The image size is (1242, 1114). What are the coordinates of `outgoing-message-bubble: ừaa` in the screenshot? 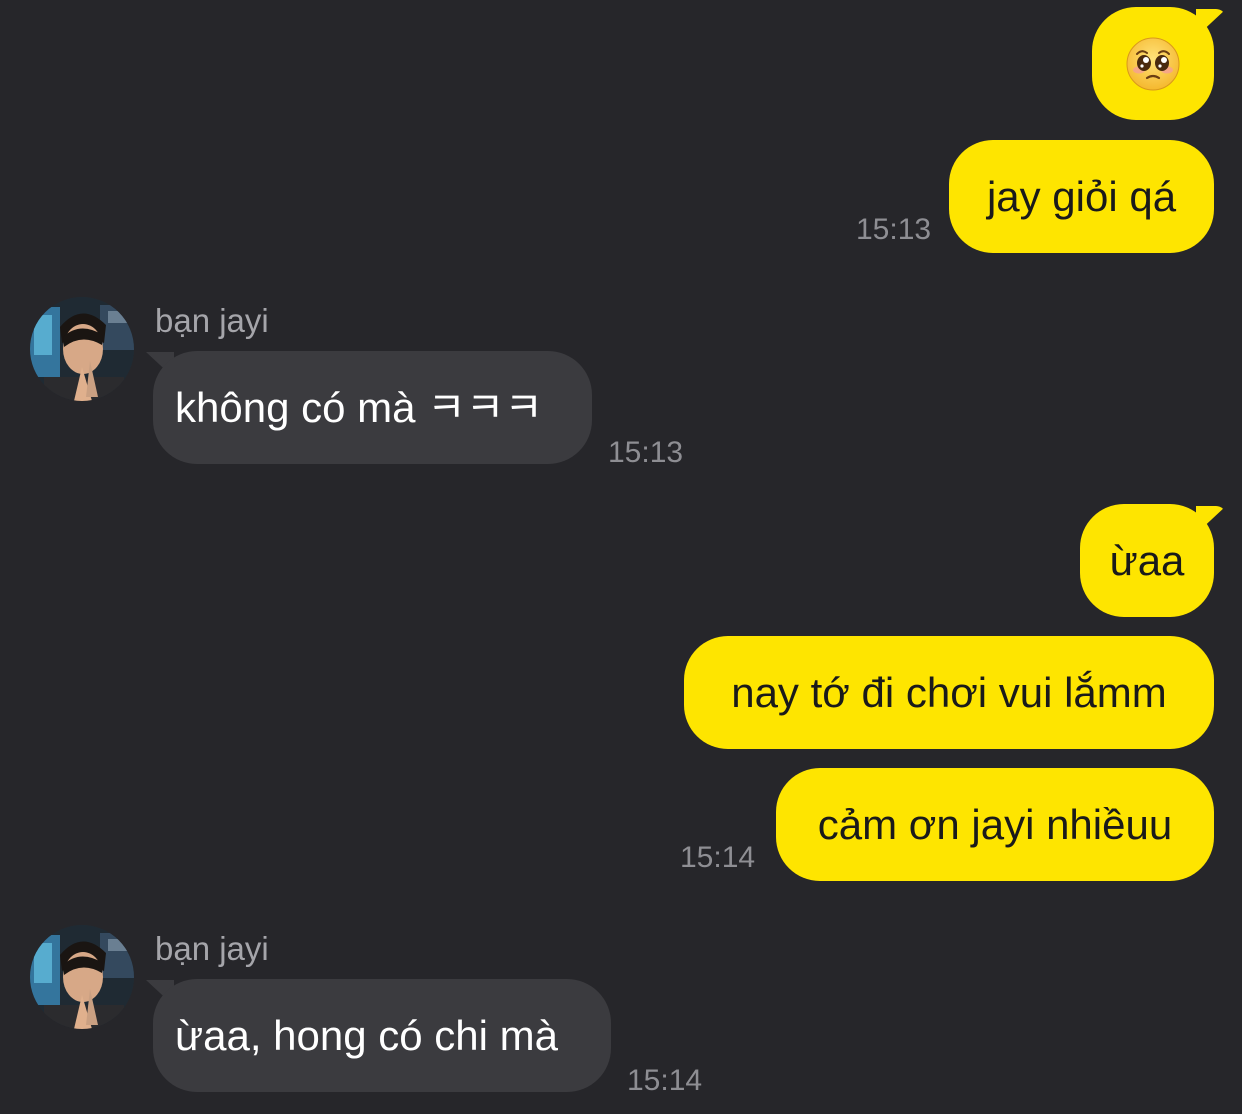 It's located at (1147, 560).